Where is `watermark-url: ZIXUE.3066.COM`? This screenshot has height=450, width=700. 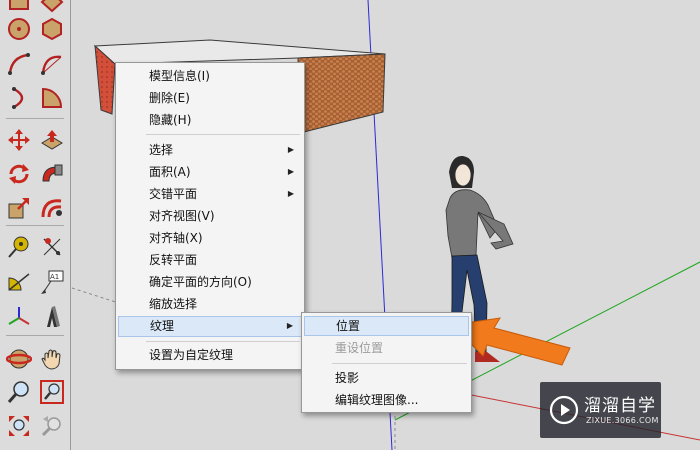
watermark-url: ZIXUE.3066.COM is located at coordinates (622, 420).